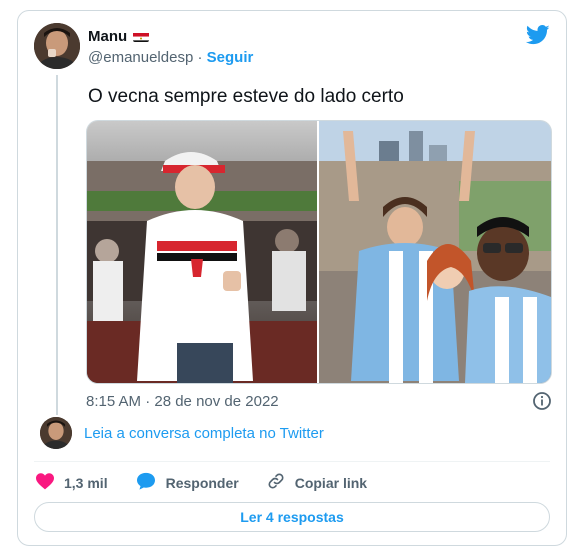 This screenshot has height=554, width=587. I want to click on author-avatar, so click(57, 46).